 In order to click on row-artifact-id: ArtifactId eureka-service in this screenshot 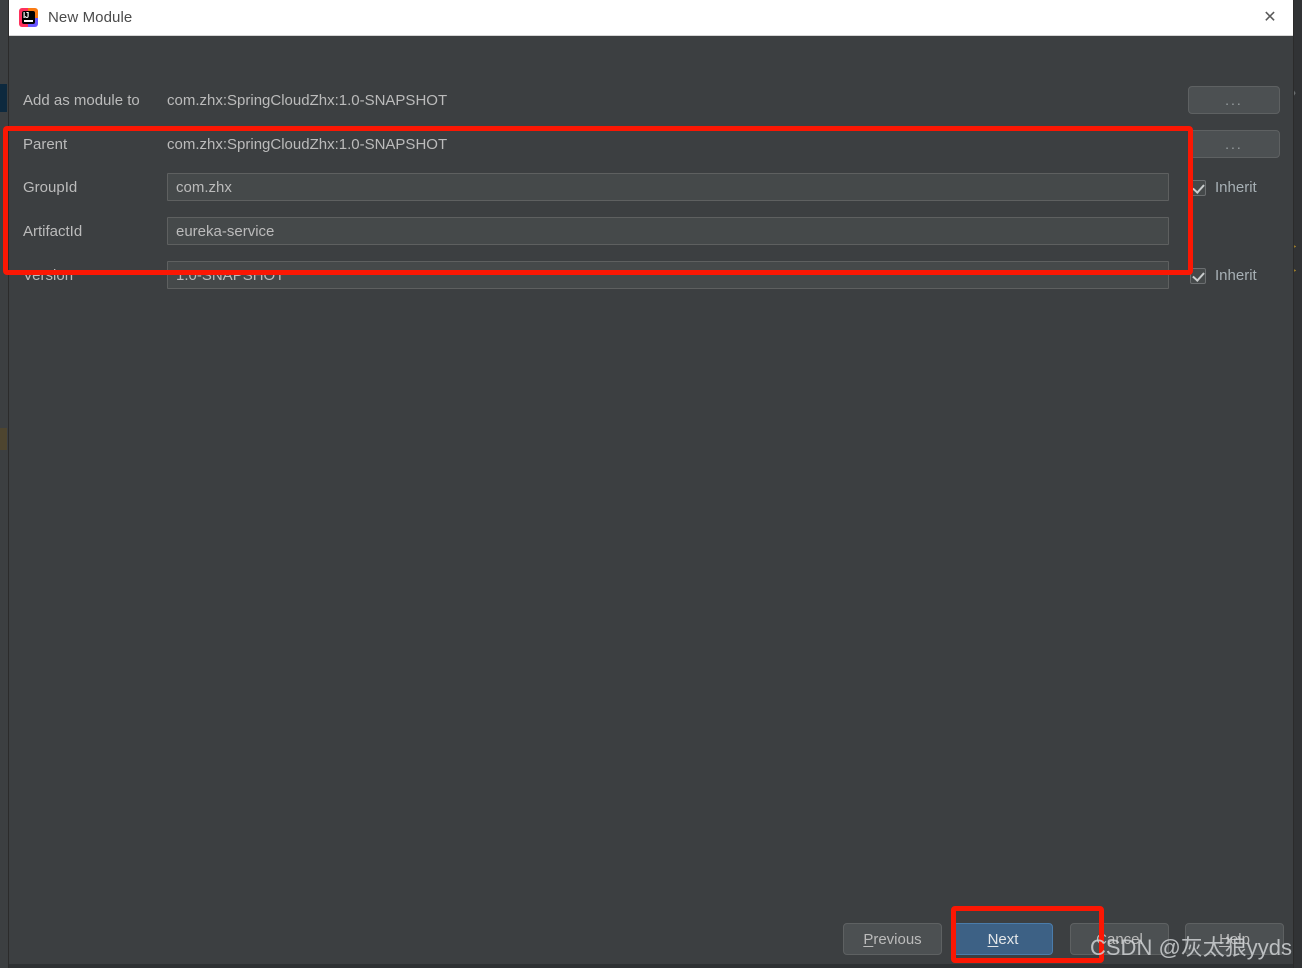, I will do `click(651, 231)`.